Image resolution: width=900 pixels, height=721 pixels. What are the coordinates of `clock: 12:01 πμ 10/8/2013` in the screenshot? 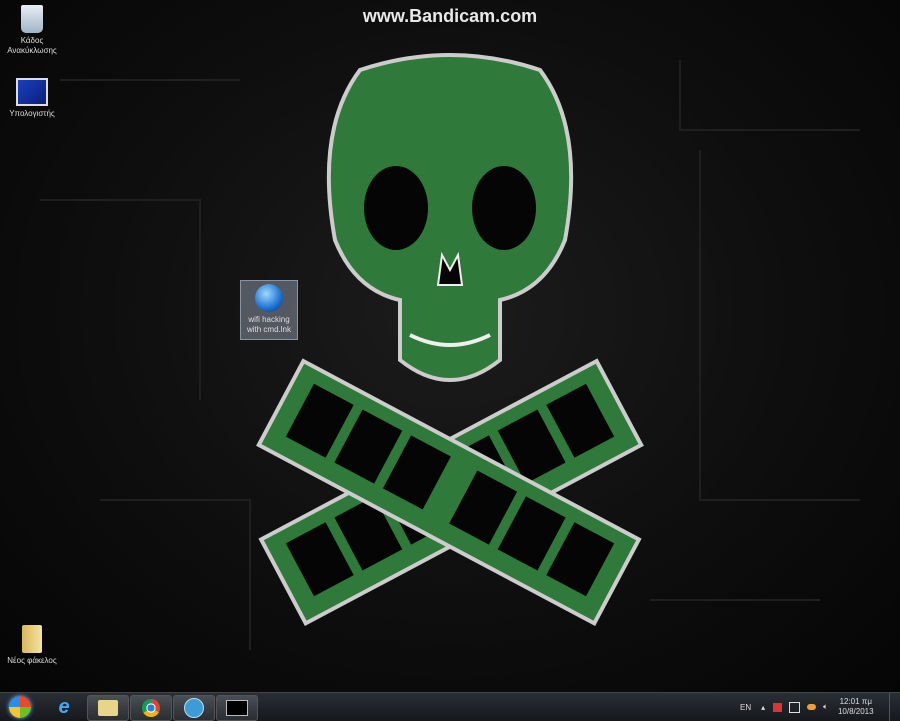 It's located at (856, 707).